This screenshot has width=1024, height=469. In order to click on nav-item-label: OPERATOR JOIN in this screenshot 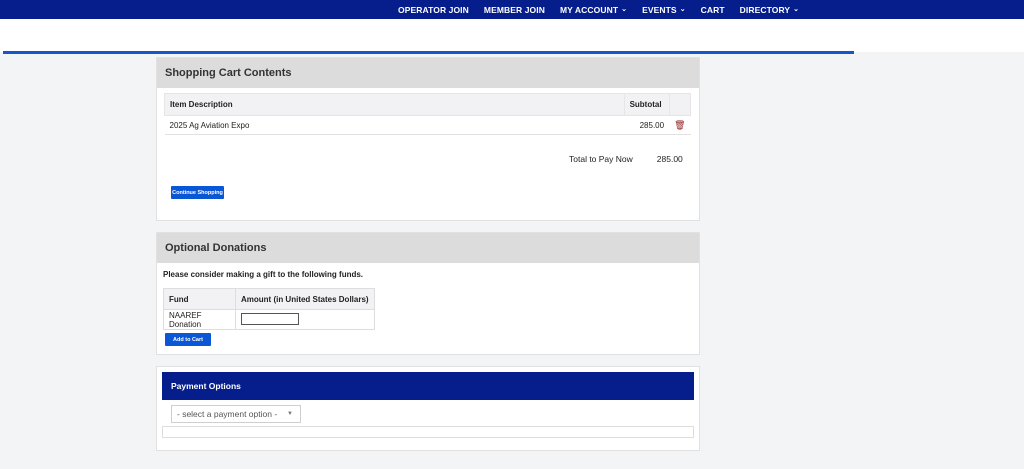, I will do `click(433, 9)`.